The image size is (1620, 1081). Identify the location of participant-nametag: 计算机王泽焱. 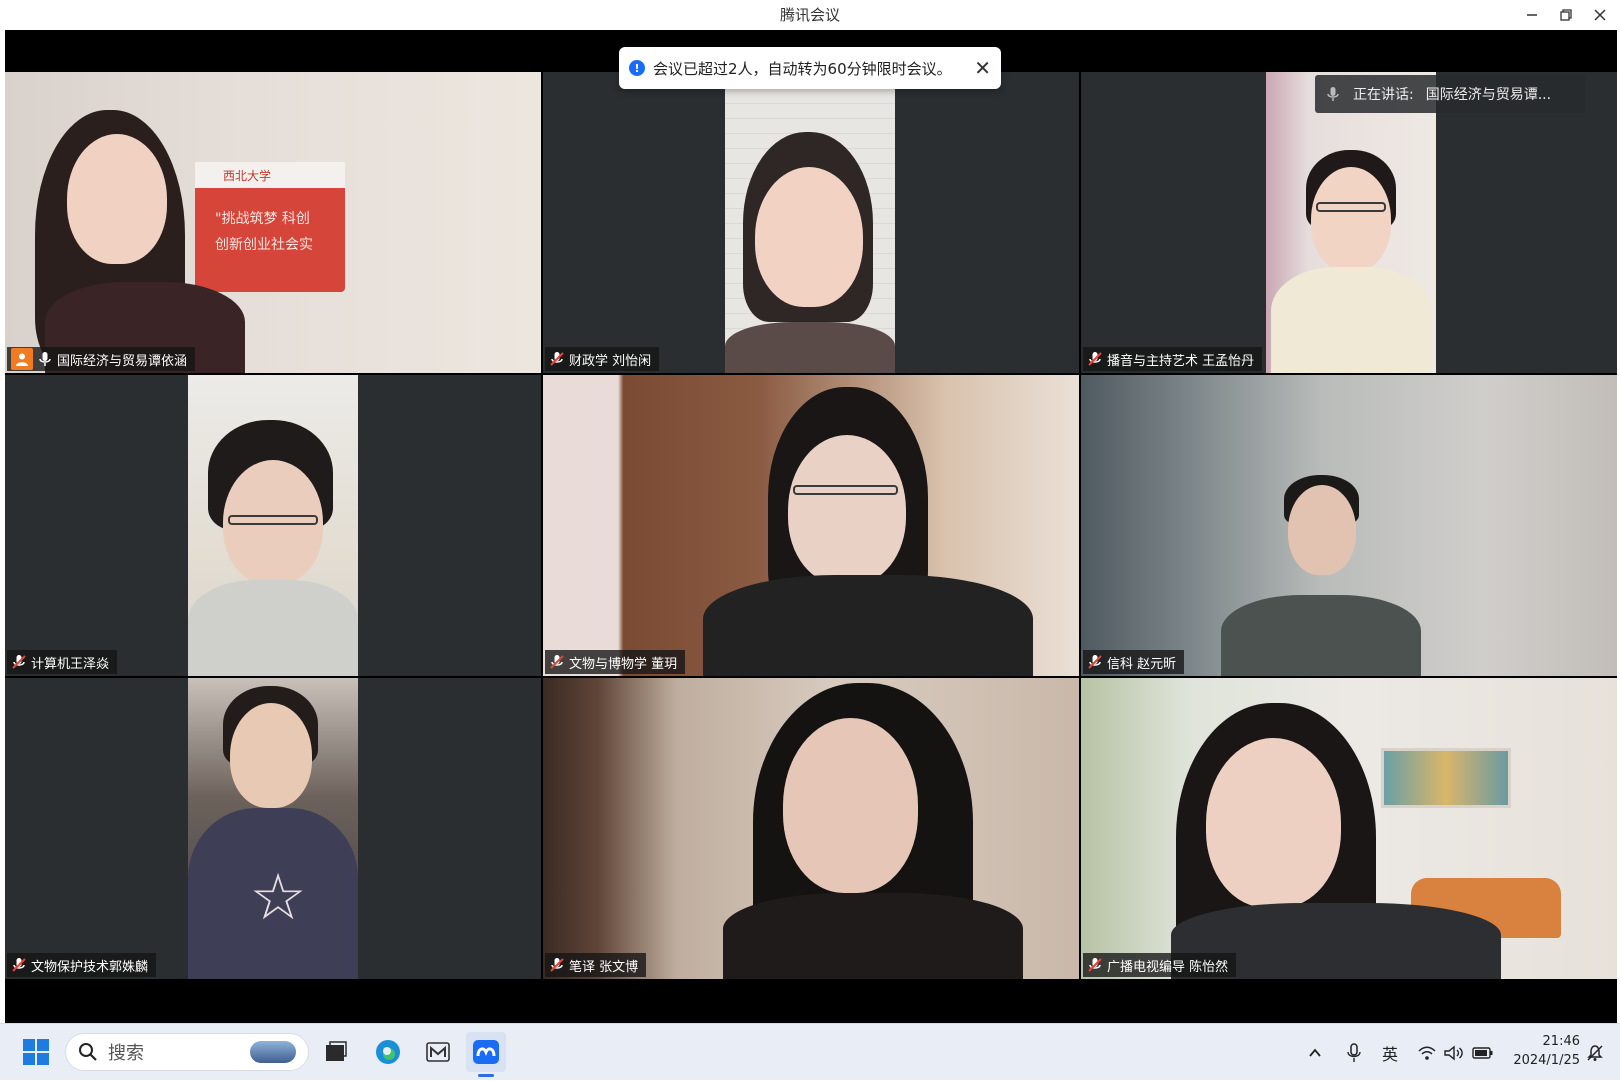
(62, 662).